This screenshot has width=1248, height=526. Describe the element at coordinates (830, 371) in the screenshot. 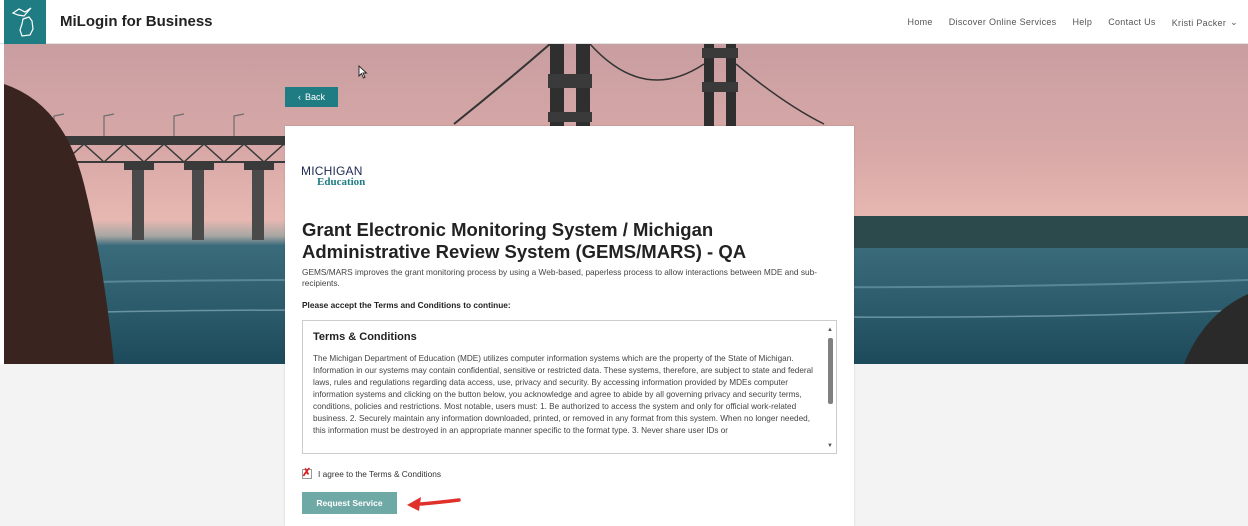

I see `scroll-thumb` at that location.